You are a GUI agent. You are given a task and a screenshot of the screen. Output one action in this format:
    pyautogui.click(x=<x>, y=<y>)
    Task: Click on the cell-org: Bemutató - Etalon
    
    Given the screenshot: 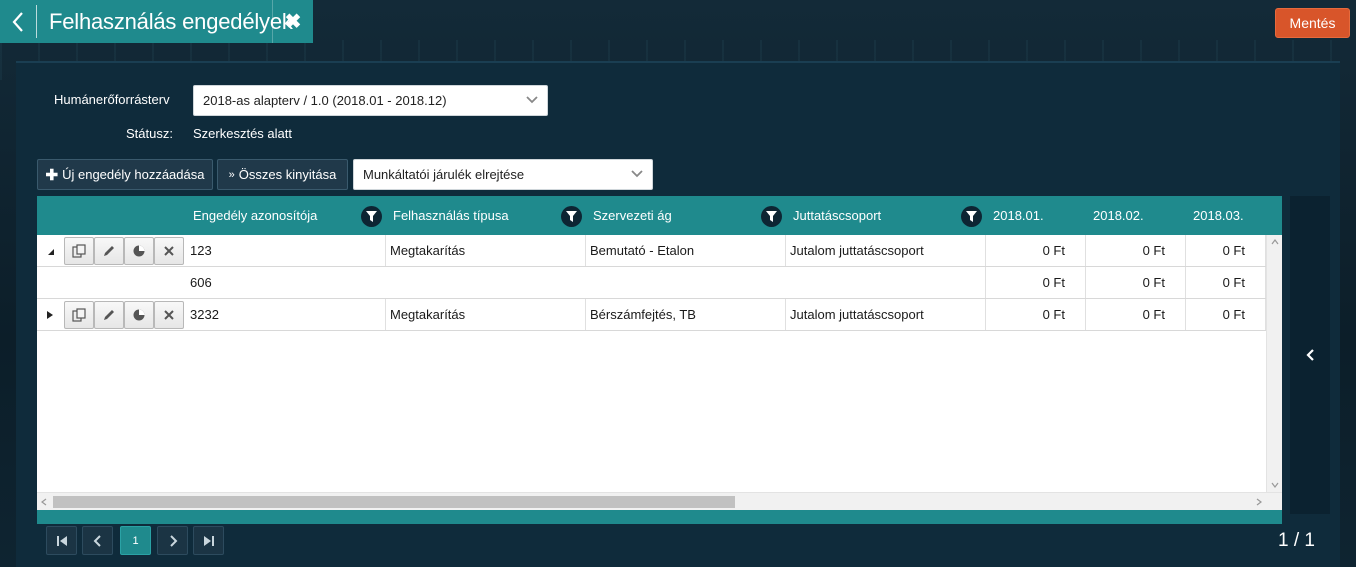 What is the action you would take?
    pyautogui.click(x=686, y=250)
    